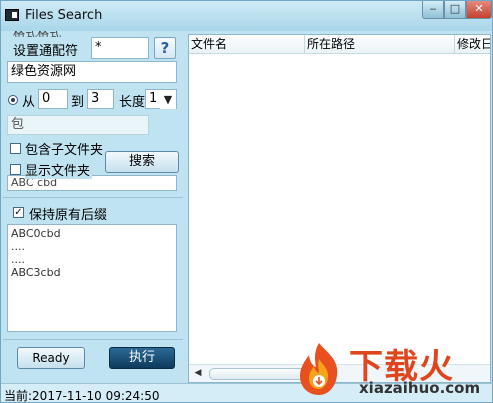  I want to click on status-text: 当前:2017-11-10 09:24:50, so click(82, 396).